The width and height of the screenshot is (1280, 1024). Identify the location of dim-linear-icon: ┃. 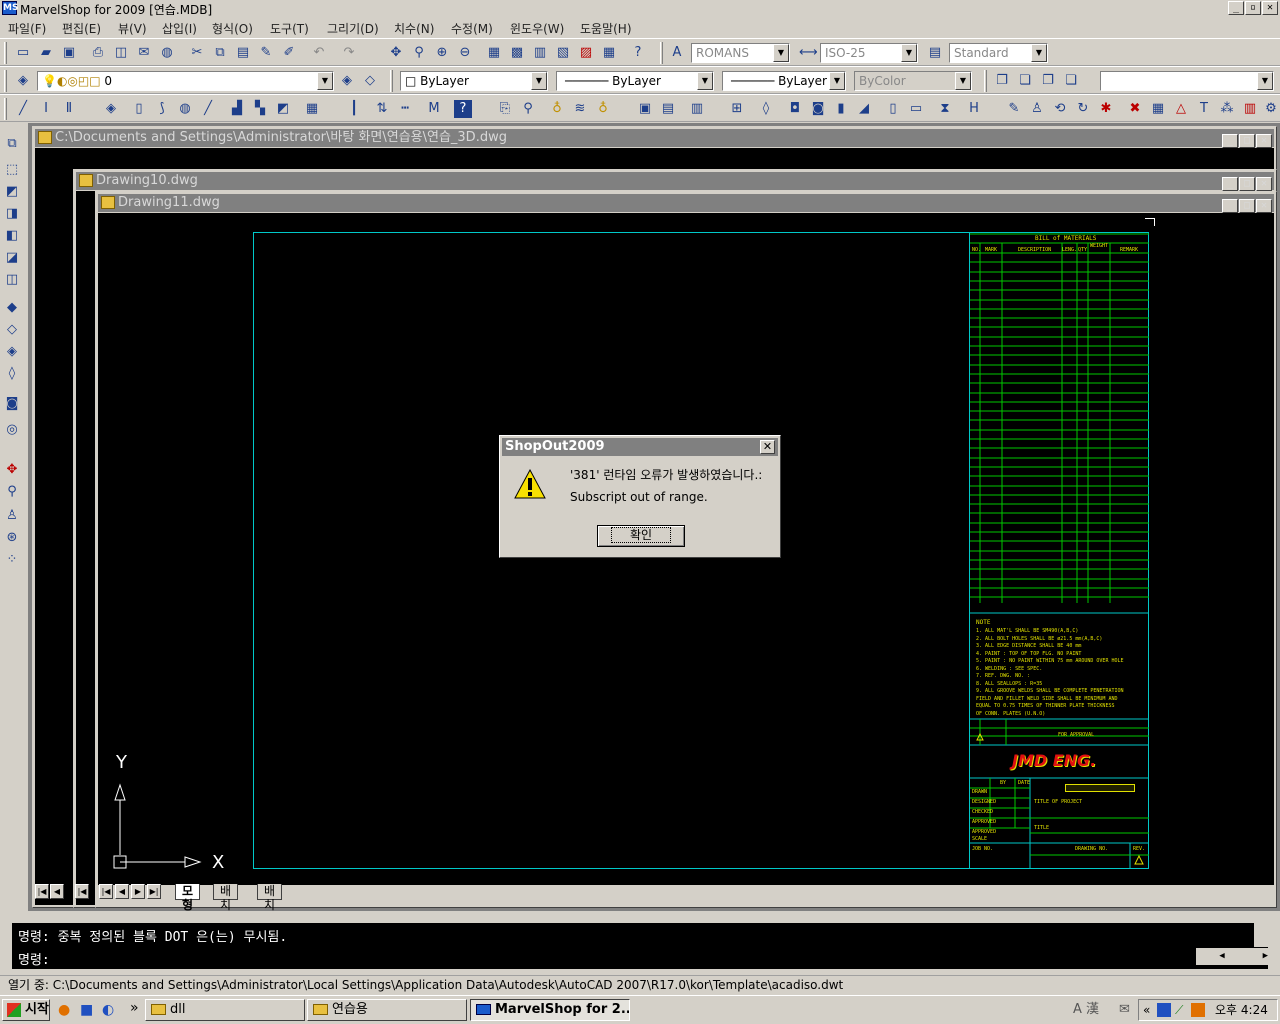
(354, 109).